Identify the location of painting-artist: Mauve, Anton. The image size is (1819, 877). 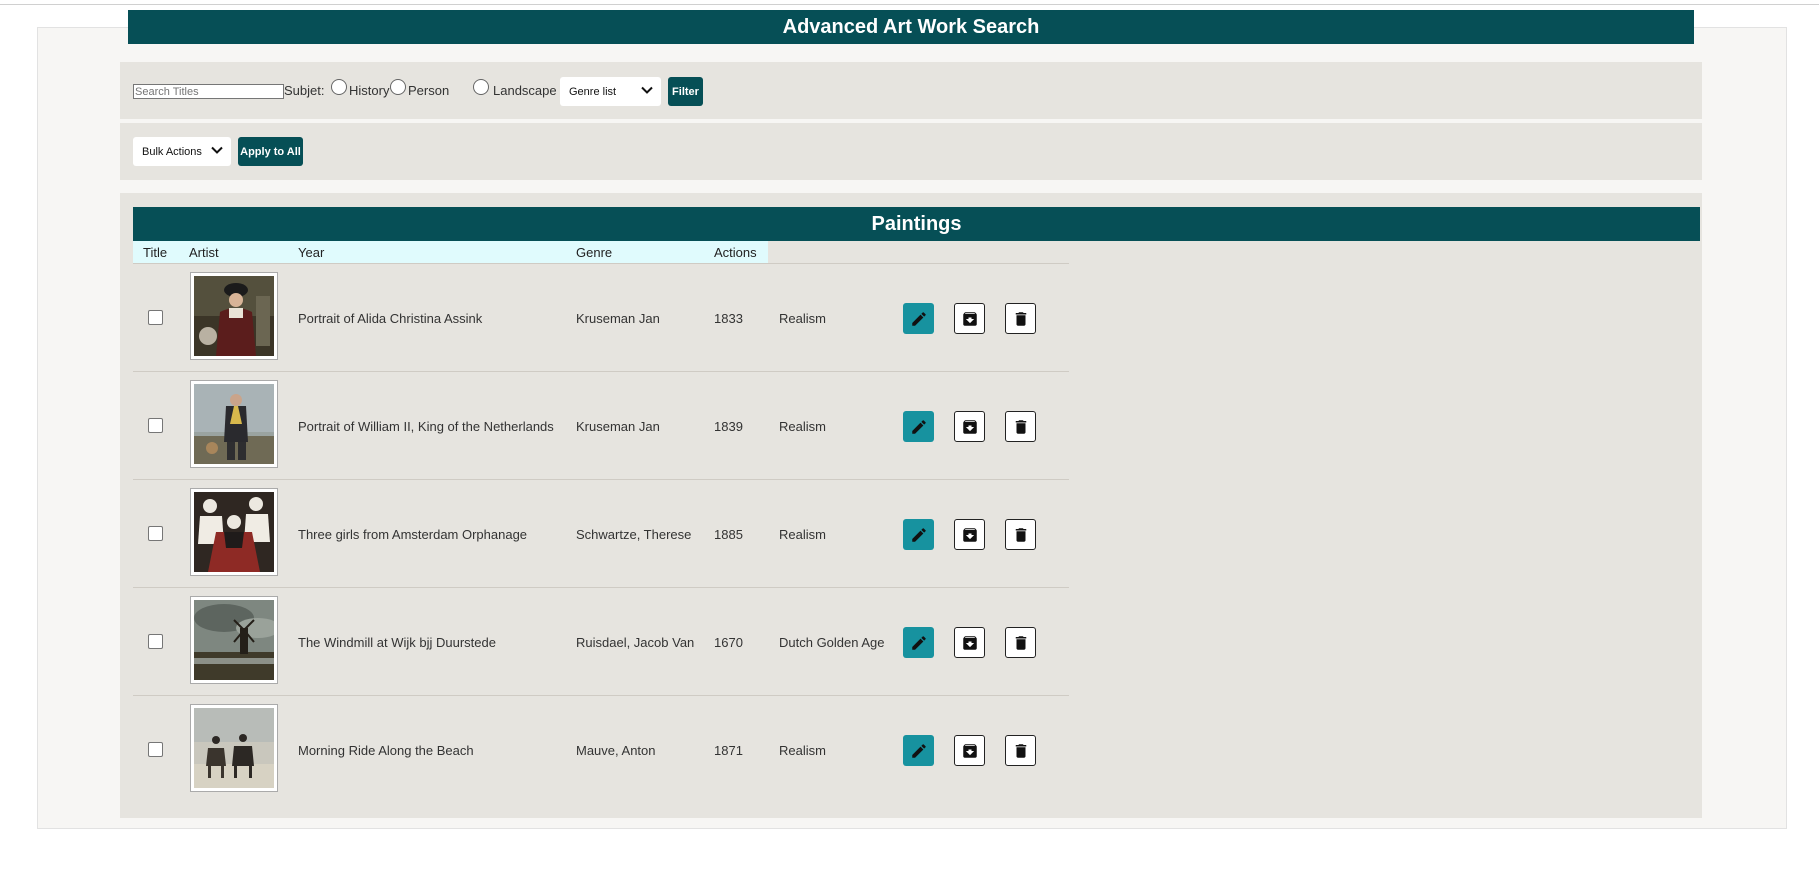
(616, 750).